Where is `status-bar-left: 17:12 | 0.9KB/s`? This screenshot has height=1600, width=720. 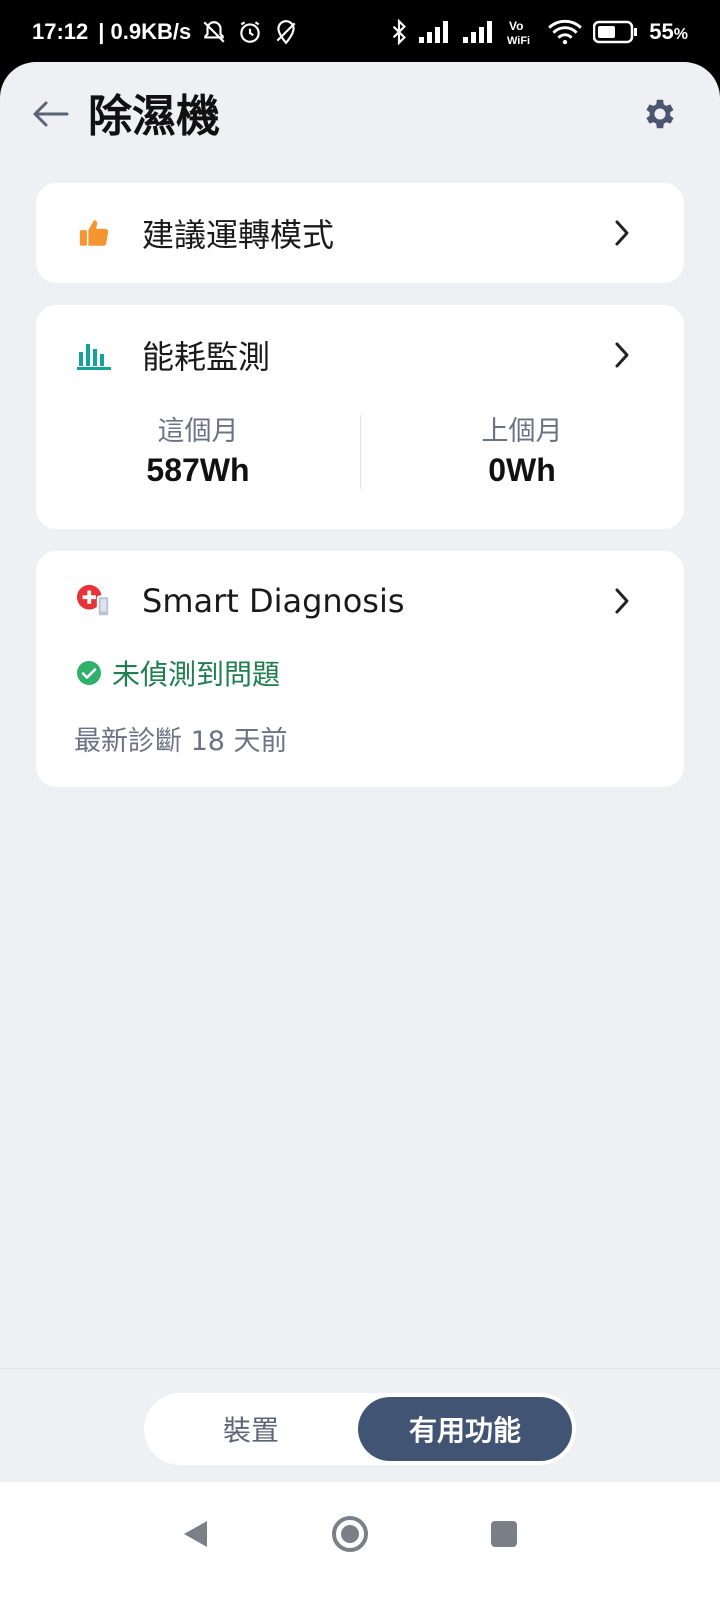 status-bar-left: 17:12 | 0.9KB/s is located at coordinates (165, 32).